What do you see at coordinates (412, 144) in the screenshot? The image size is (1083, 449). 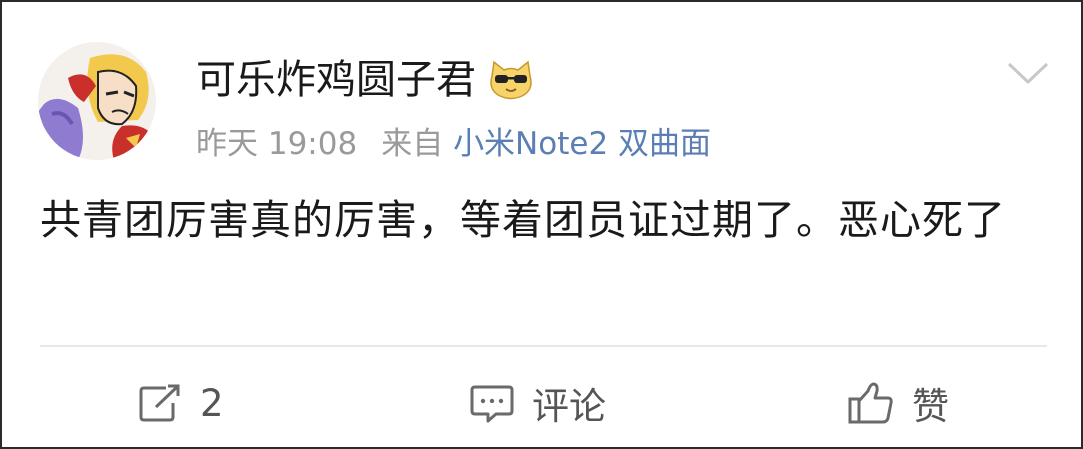 I see `source-prefix: 来自` at bounding box center [412, 144].